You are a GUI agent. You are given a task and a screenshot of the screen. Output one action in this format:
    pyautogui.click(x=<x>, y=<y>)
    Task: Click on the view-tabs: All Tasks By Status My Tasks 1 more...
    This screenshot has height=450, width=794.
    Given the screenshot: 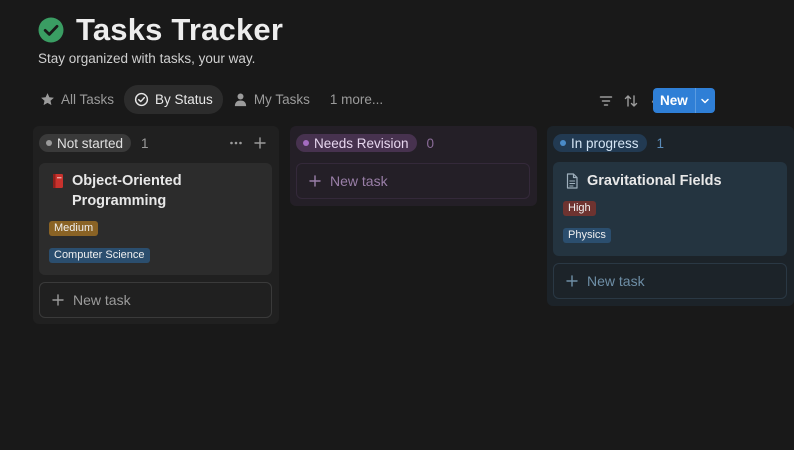 What is the action you would take?
    pyautogui.click(x=211, y=99)
    